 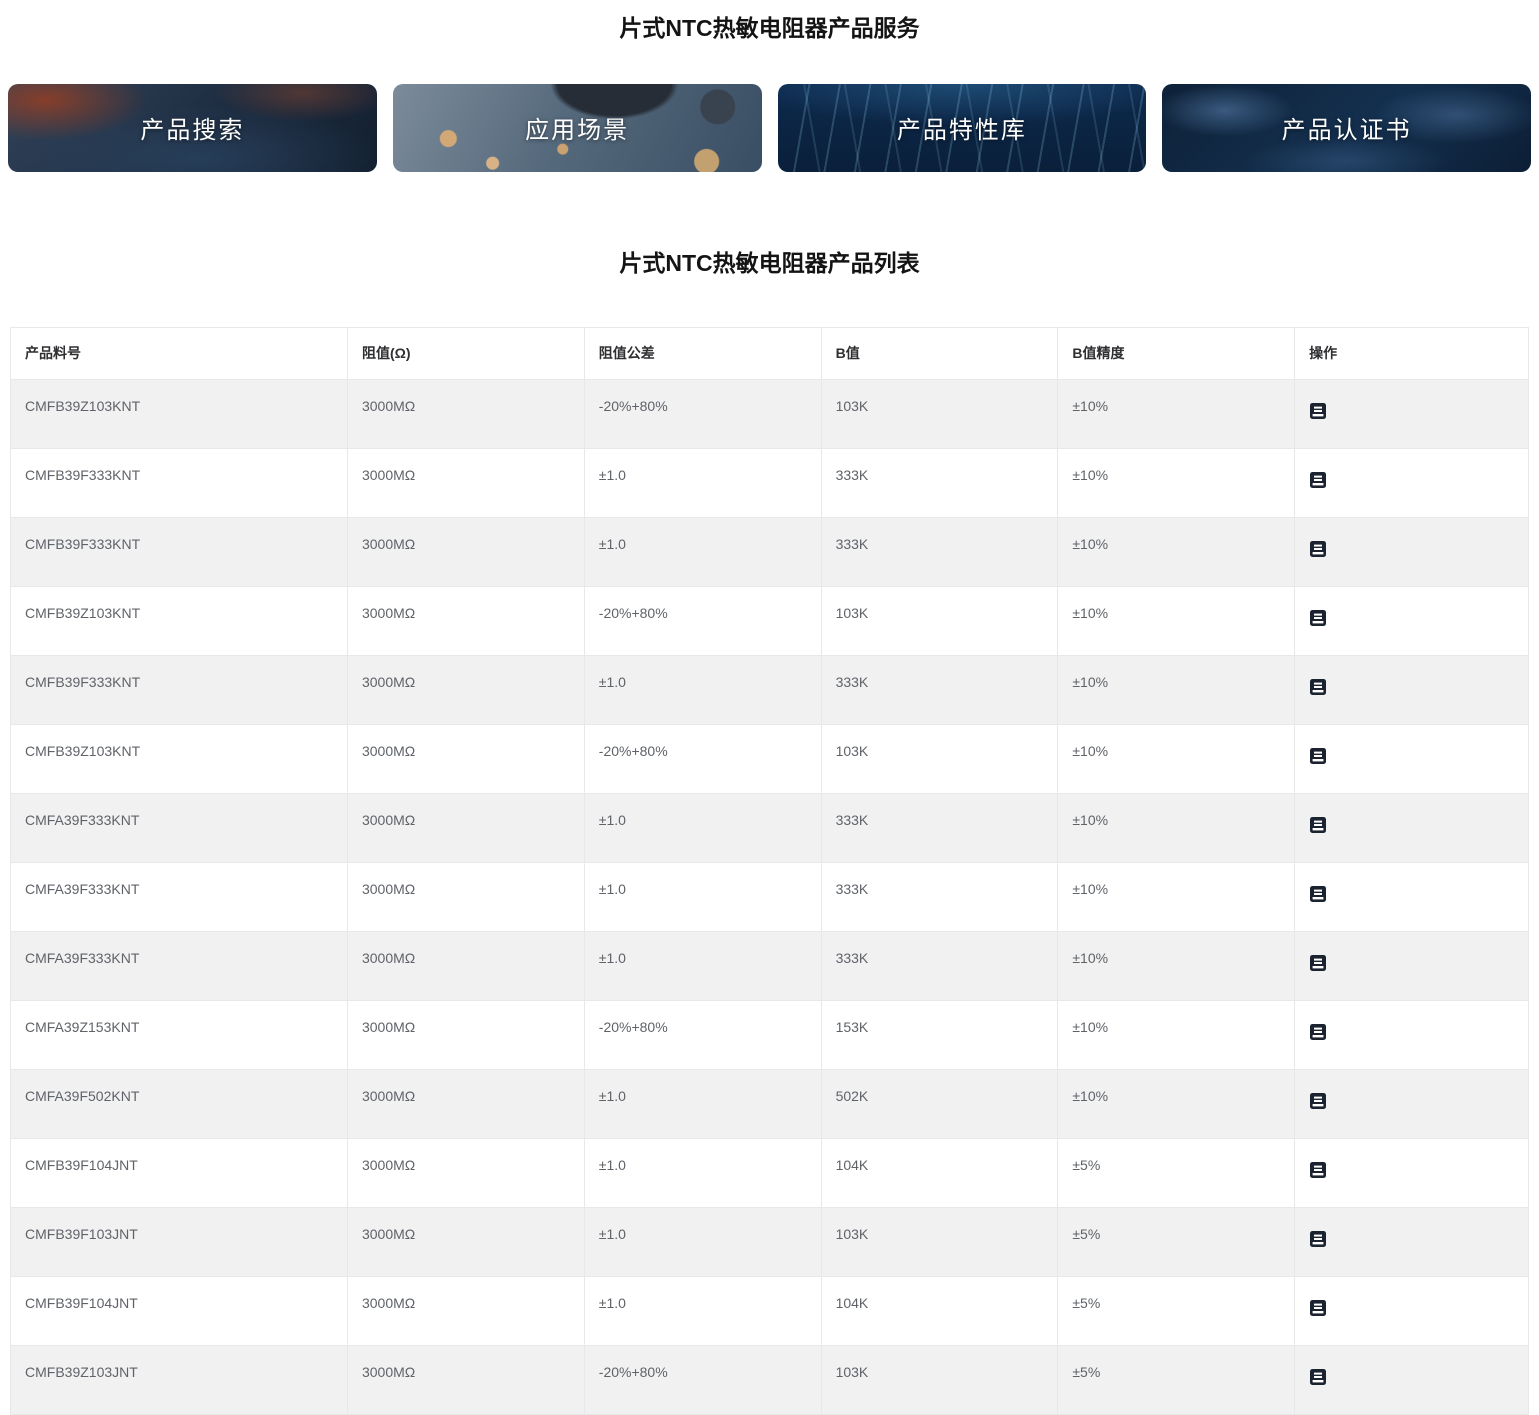 What do you see at coordinates (179, 1034) in the screenshot?
I see `cell-part-number: CMFA39Z153KNT` at bounding box center [179, 1034].